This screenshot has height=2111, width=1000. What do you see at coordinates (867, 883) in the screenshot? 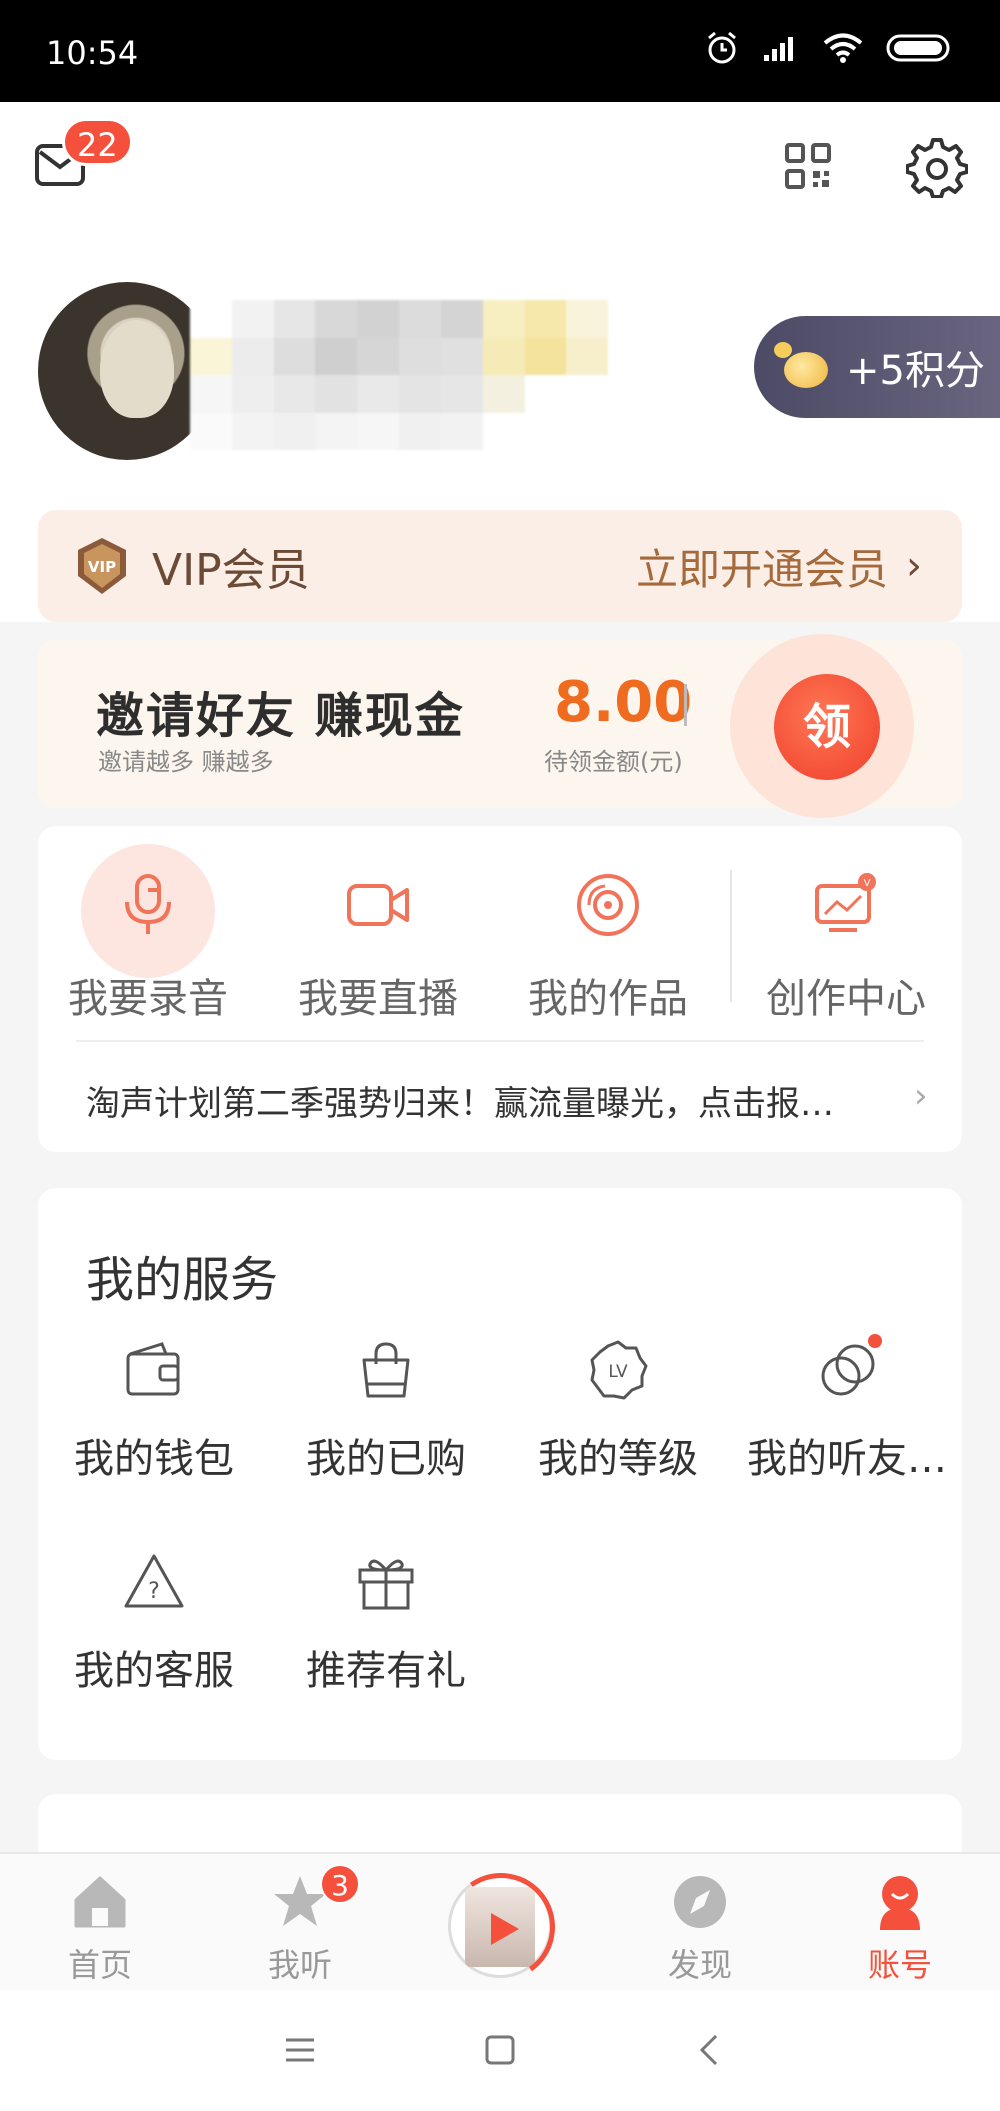
I see `svg-text: V` at bounding box center [867, 883].